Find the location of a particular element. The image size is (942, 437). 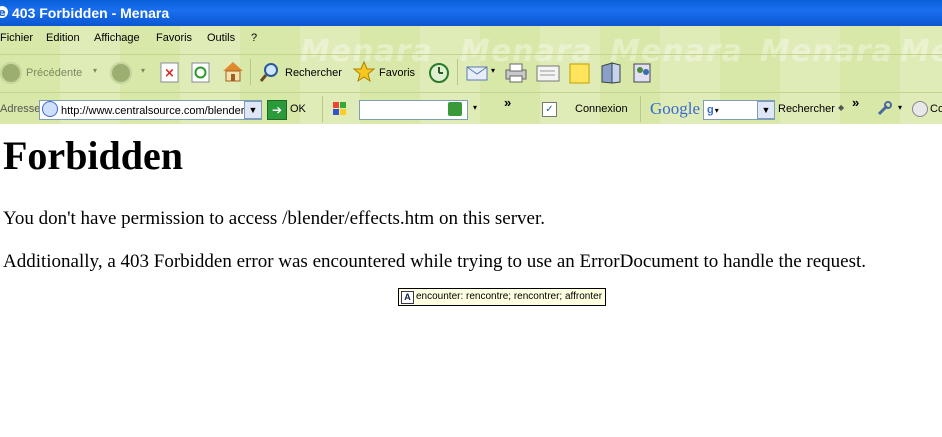

google-search-button-label: Rechercher is located at coordinates (806, 109).